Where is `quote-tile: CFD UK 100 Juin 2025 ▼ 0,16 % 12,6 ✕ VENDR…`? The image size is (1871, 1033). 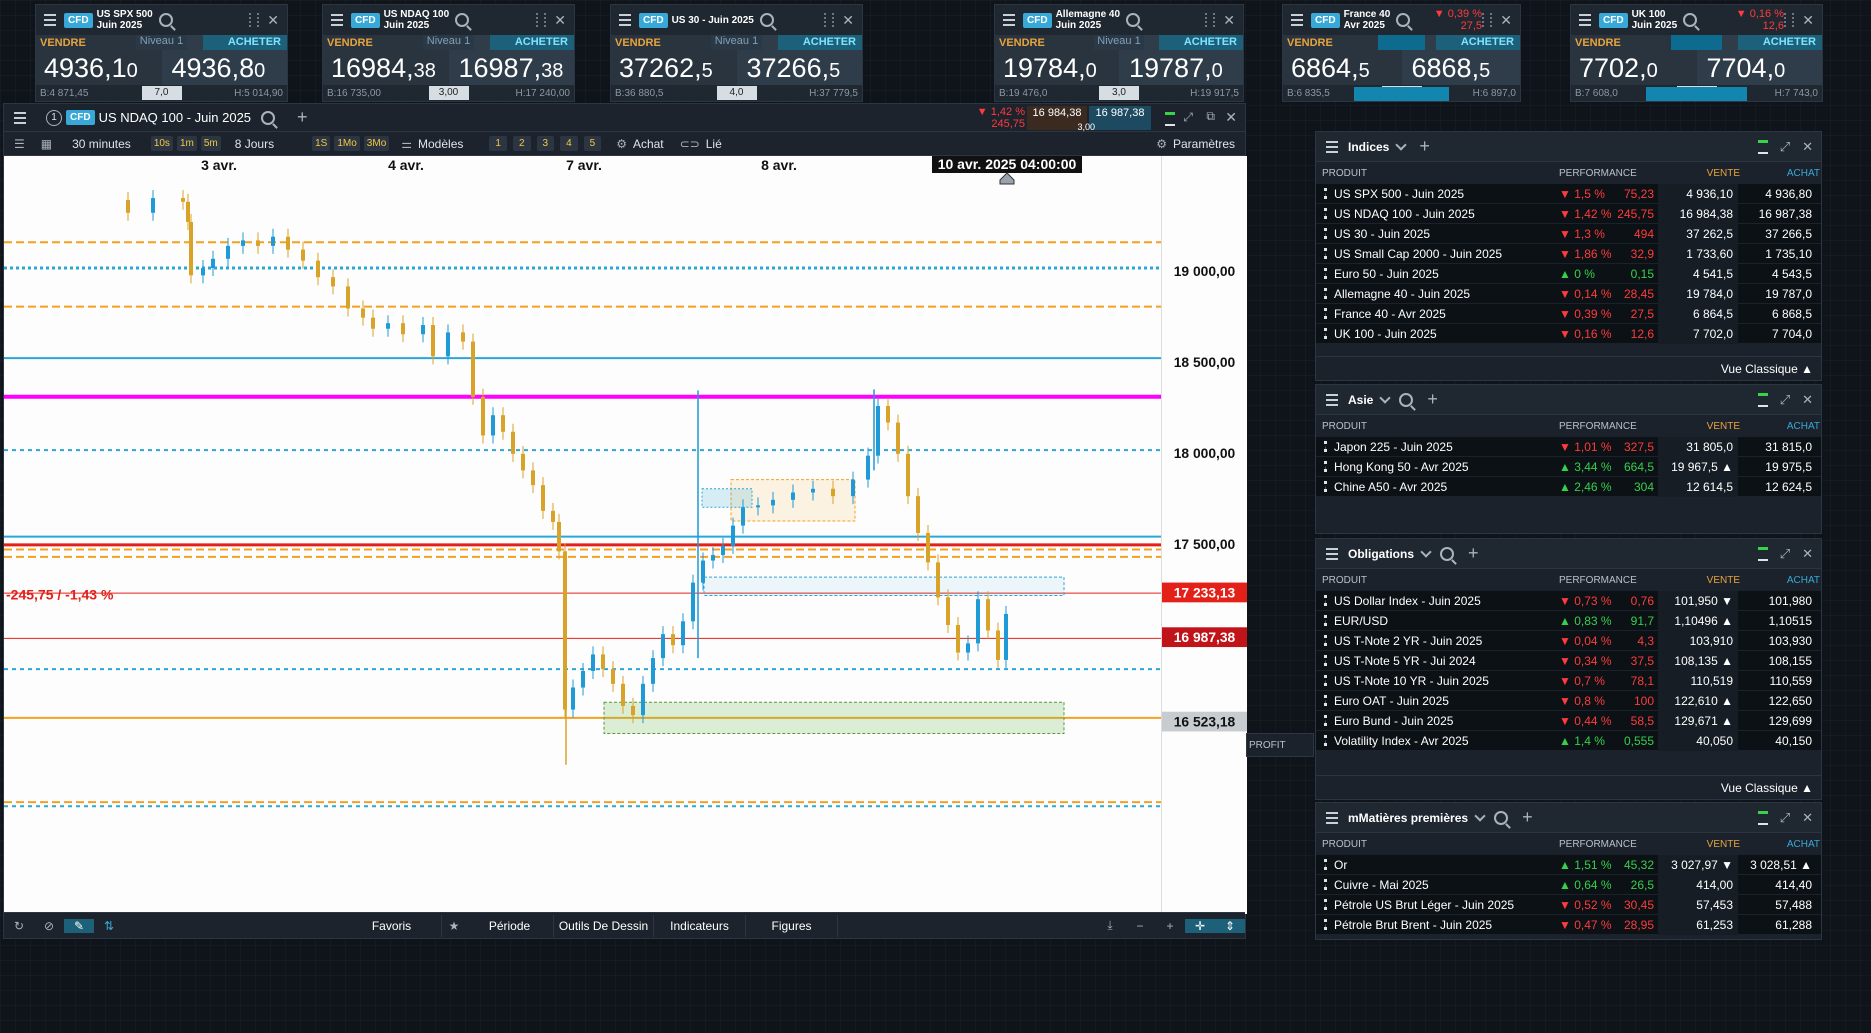
quote-tile: CFD UK 100 Juin 2025 ▼ 0,16 % 12,6 ✕ VENDR… is located at coordinates (1696, 53).